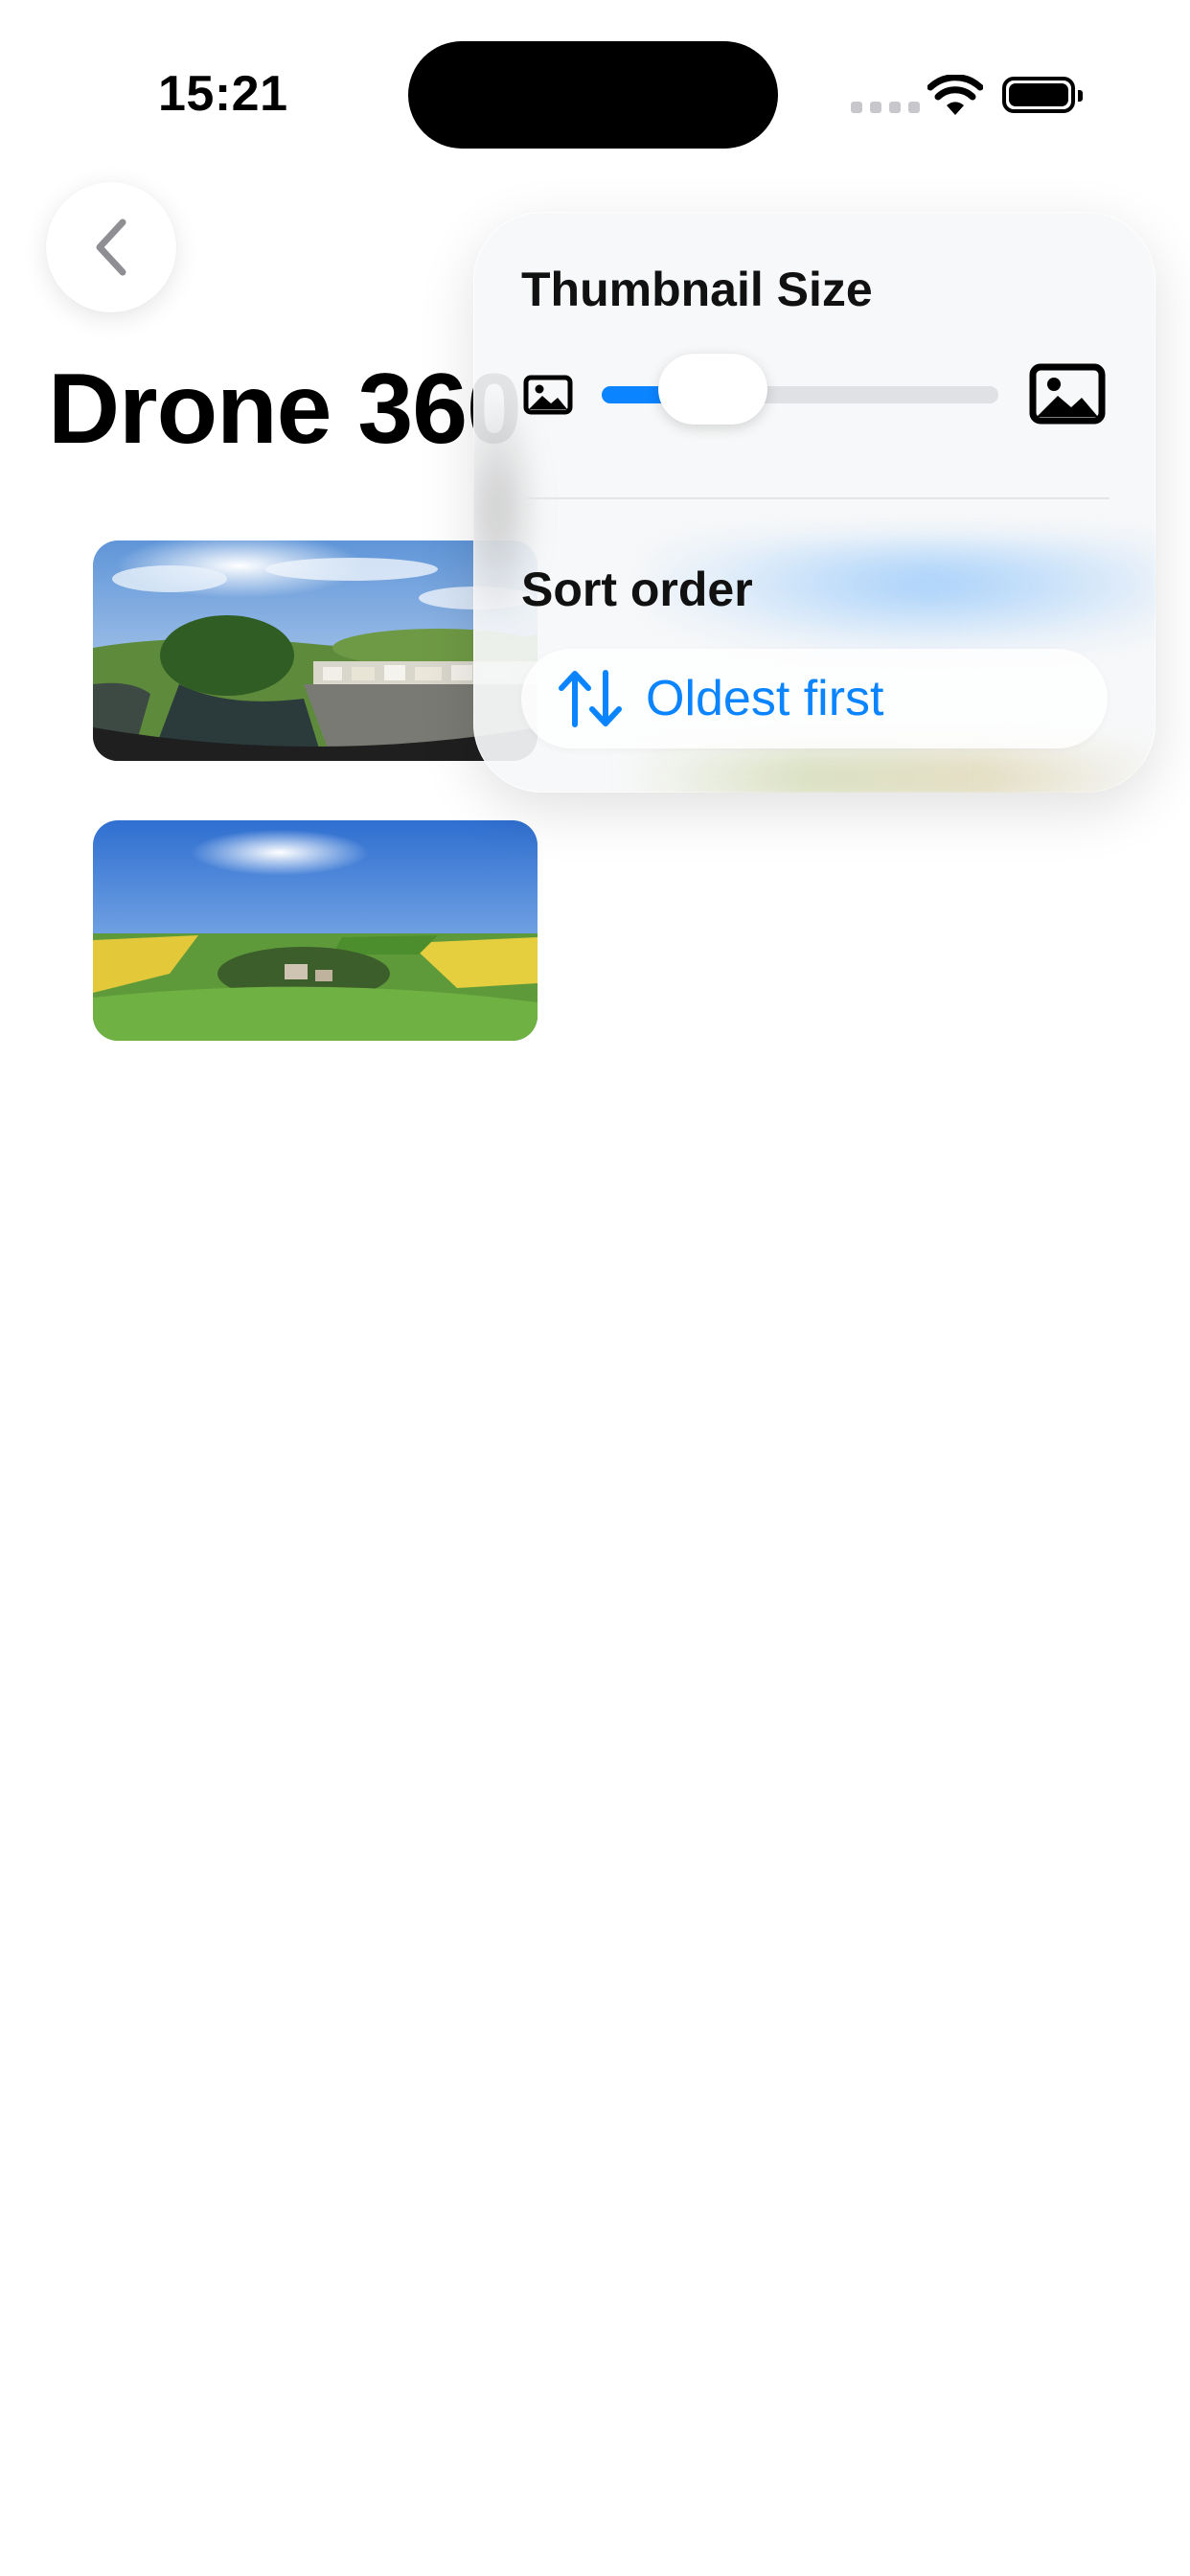  I want to click on thumbnail-size-slider, so click(800, 389).